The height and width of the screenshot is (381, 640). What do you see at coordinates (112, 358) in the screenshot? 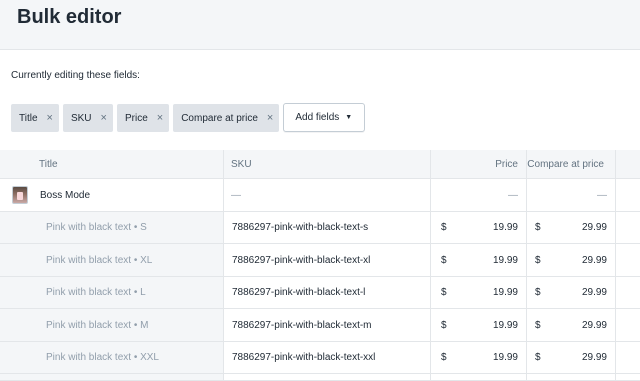
I see `variant-title-cell: Pink with black text • XXL` at bounding box center [112, 358].